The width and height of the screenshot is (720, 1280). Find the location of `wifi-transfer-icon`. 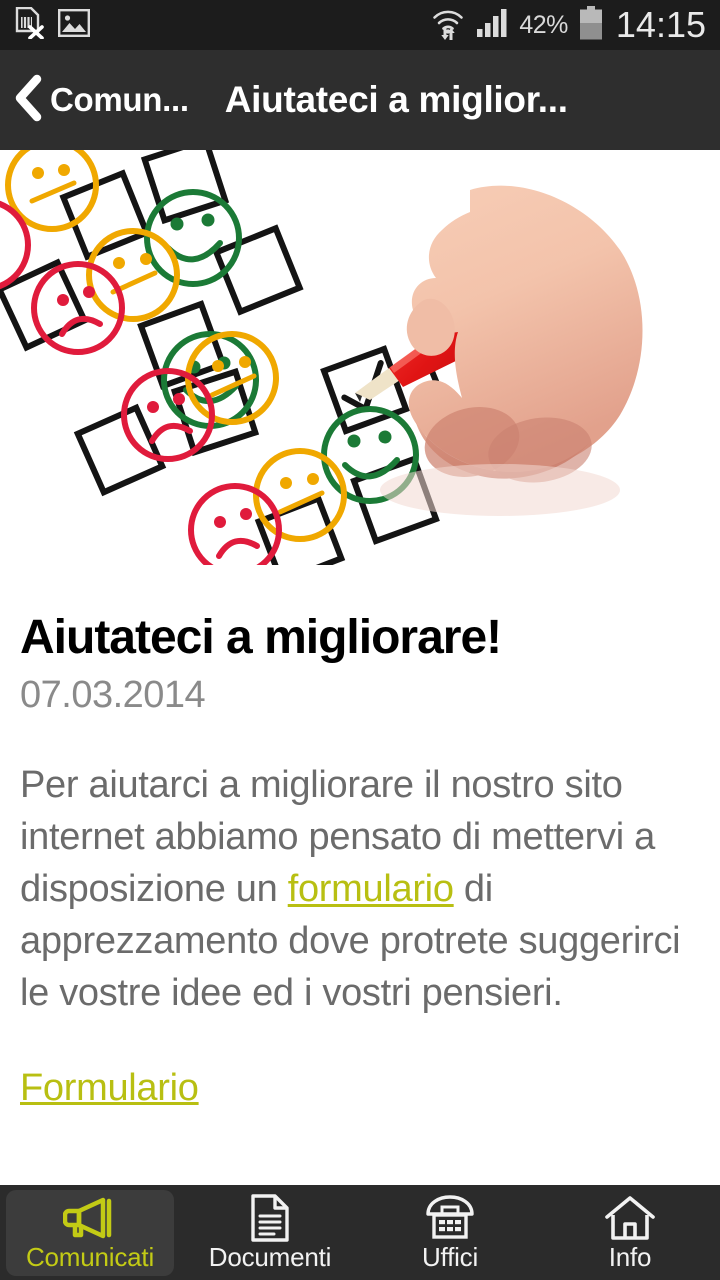

wifi-transfer-icon is located at coordinates (448, 25).